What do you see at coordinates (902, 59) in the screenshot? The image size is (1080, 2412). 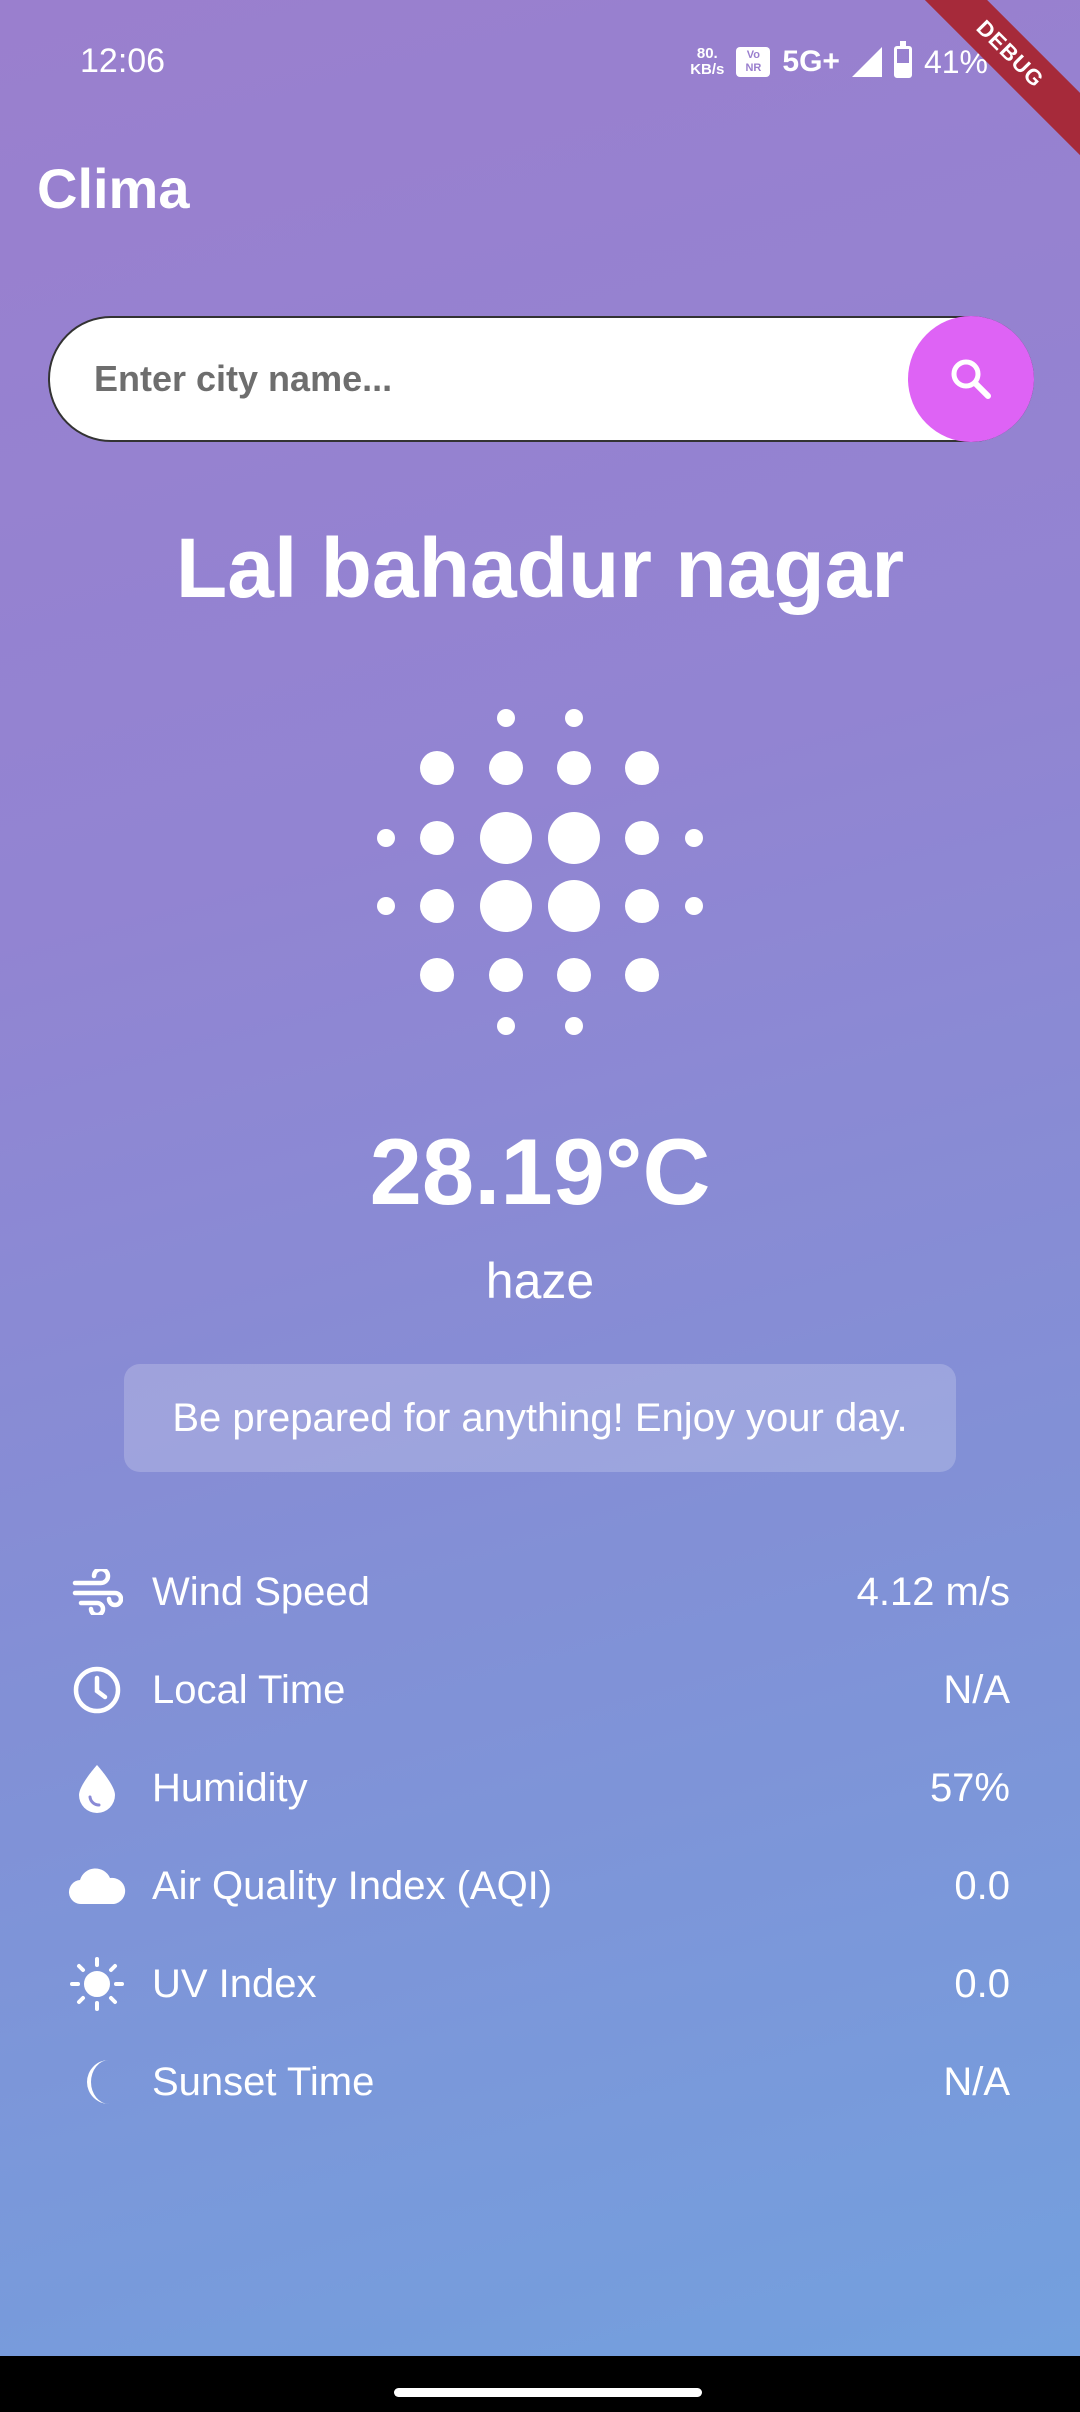 I see `battery-icon` at bounding box center [902, 59].